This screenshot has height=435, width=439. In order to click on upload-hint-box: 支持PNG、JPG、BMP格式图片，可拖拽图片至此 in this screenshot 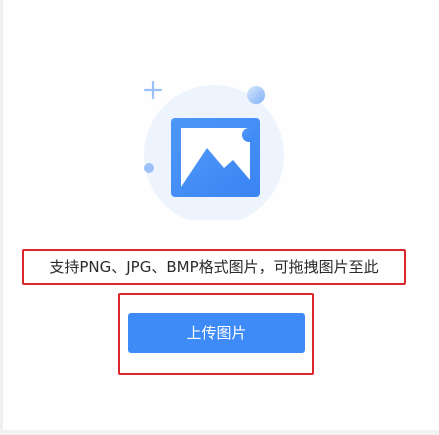, I will do `click(214, 267)`.